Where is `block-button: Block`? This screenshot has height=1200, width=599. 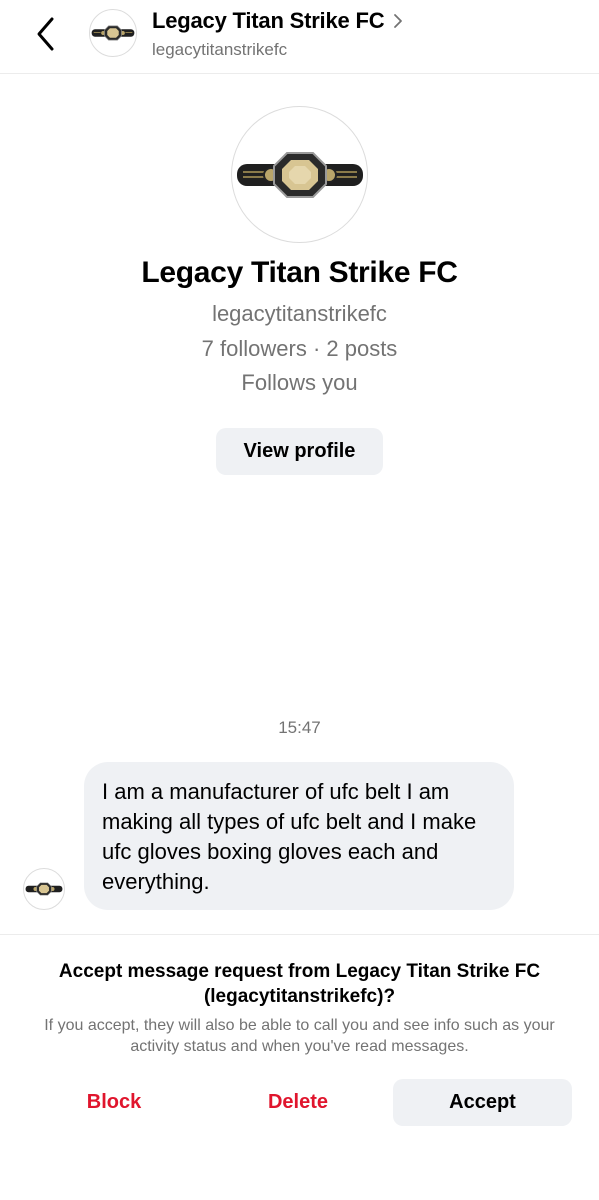
block-button: Block is located at coordinates (114, 1102).